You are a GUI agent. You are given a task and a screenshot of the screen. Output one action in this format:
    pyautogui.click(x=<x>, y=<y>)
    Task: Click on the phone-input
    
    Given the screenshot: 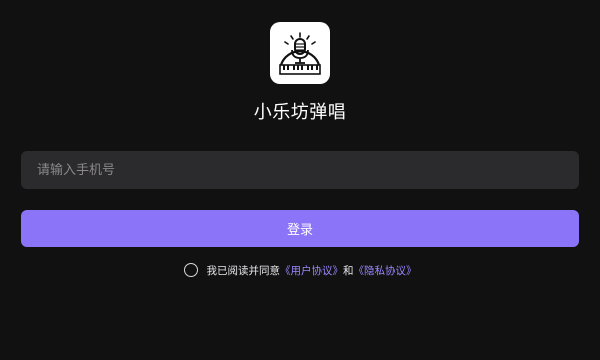 What is the action you would take?
    pyautogui.click(x=300, y=170)
    